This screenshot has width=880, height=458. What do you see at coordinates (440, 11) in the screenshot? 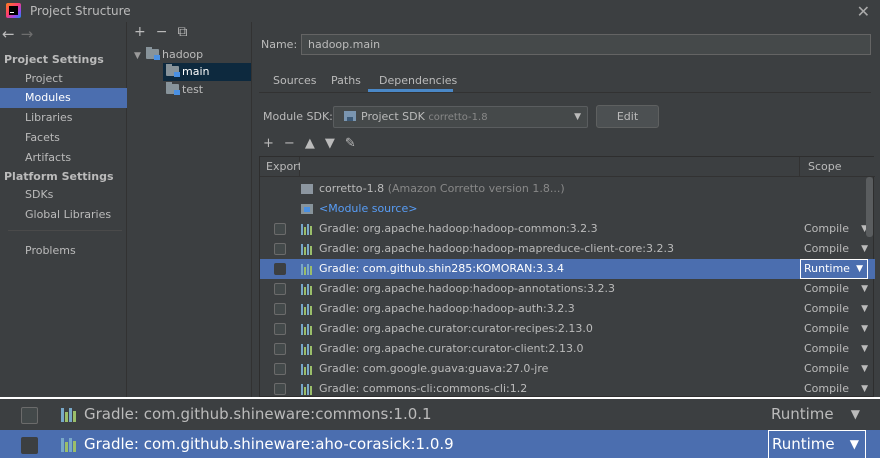
I see `title-bar: Project Structure ✕` at bounding box center [440, 11].